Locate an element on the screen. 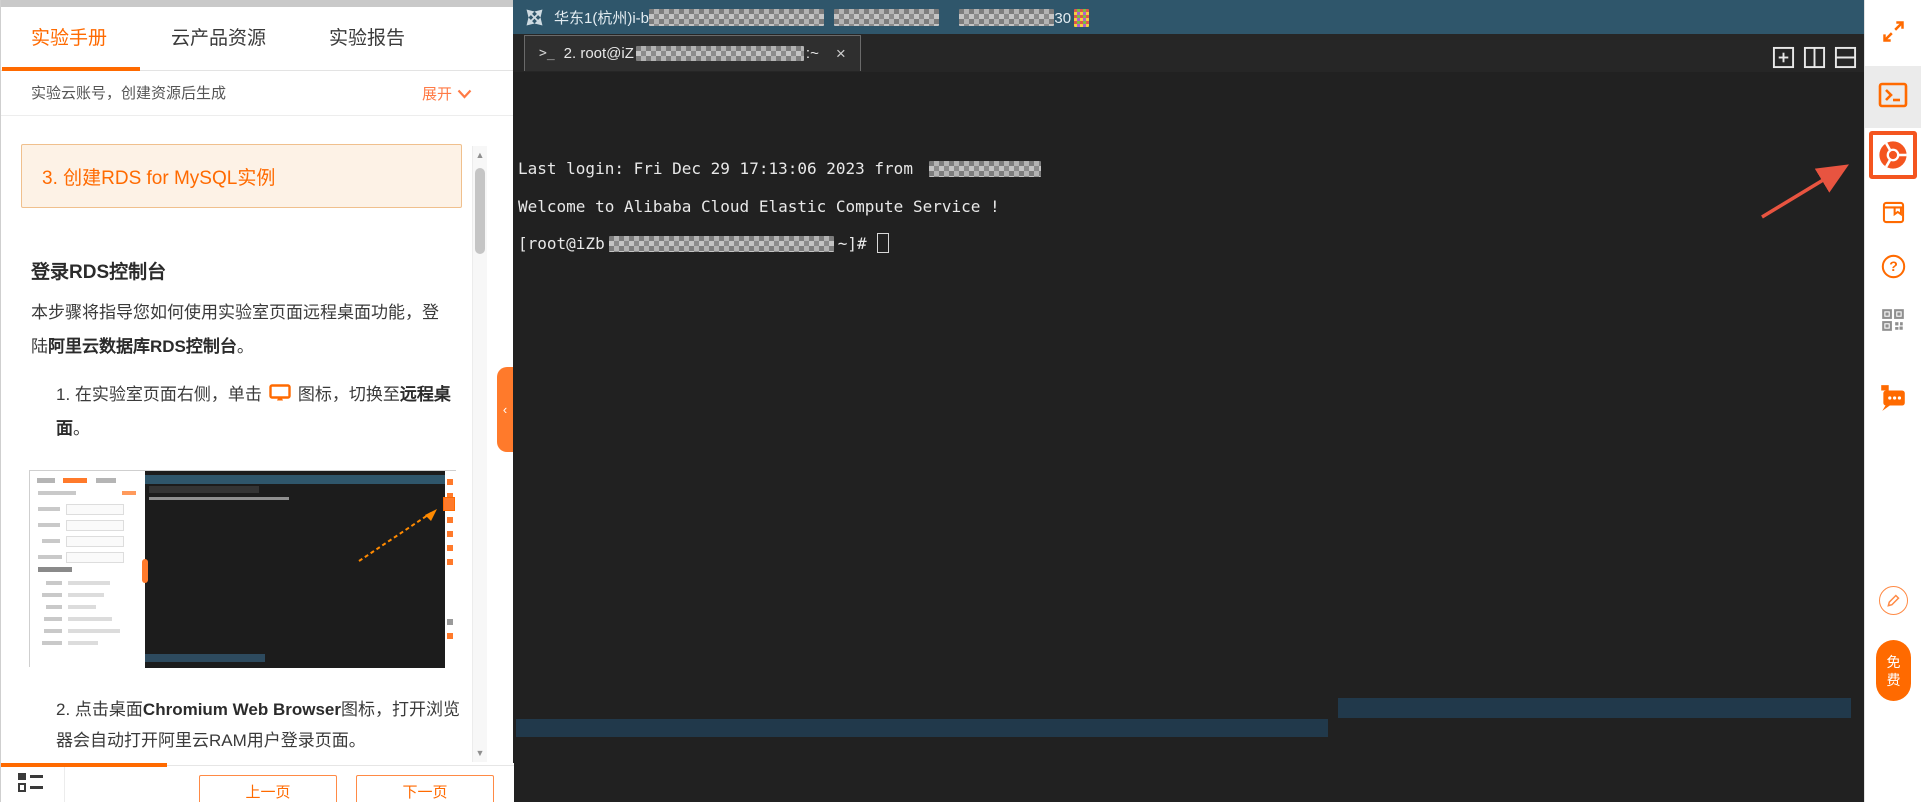  thumbnail-sidebar is located at coordinates (449, 569).